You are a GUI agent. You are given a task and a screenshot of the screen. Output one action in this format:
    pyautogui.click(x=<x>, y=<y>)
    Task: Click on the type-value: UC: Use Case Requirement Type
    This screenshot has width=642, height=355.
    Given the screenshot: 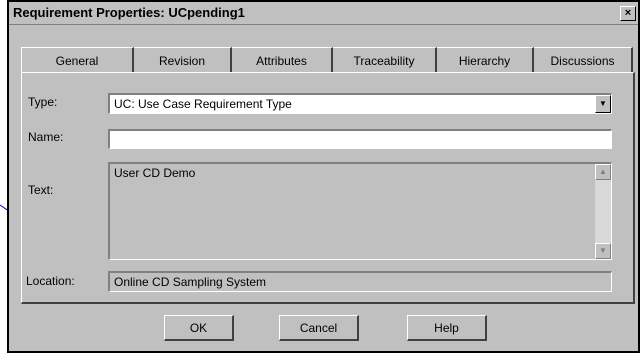 What is the action you would take?
    pyautogui.click(x=203, y=104)
    